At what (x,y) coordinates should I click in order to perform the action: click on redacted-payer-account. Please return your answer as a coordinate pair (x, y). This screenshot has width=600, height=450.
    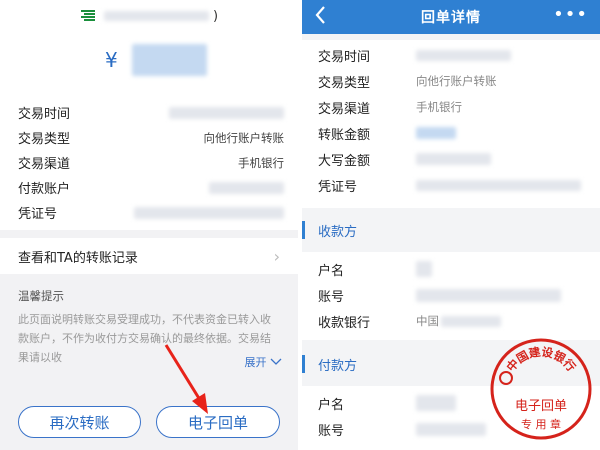
    Looking at the image, I should click on (451, 429).